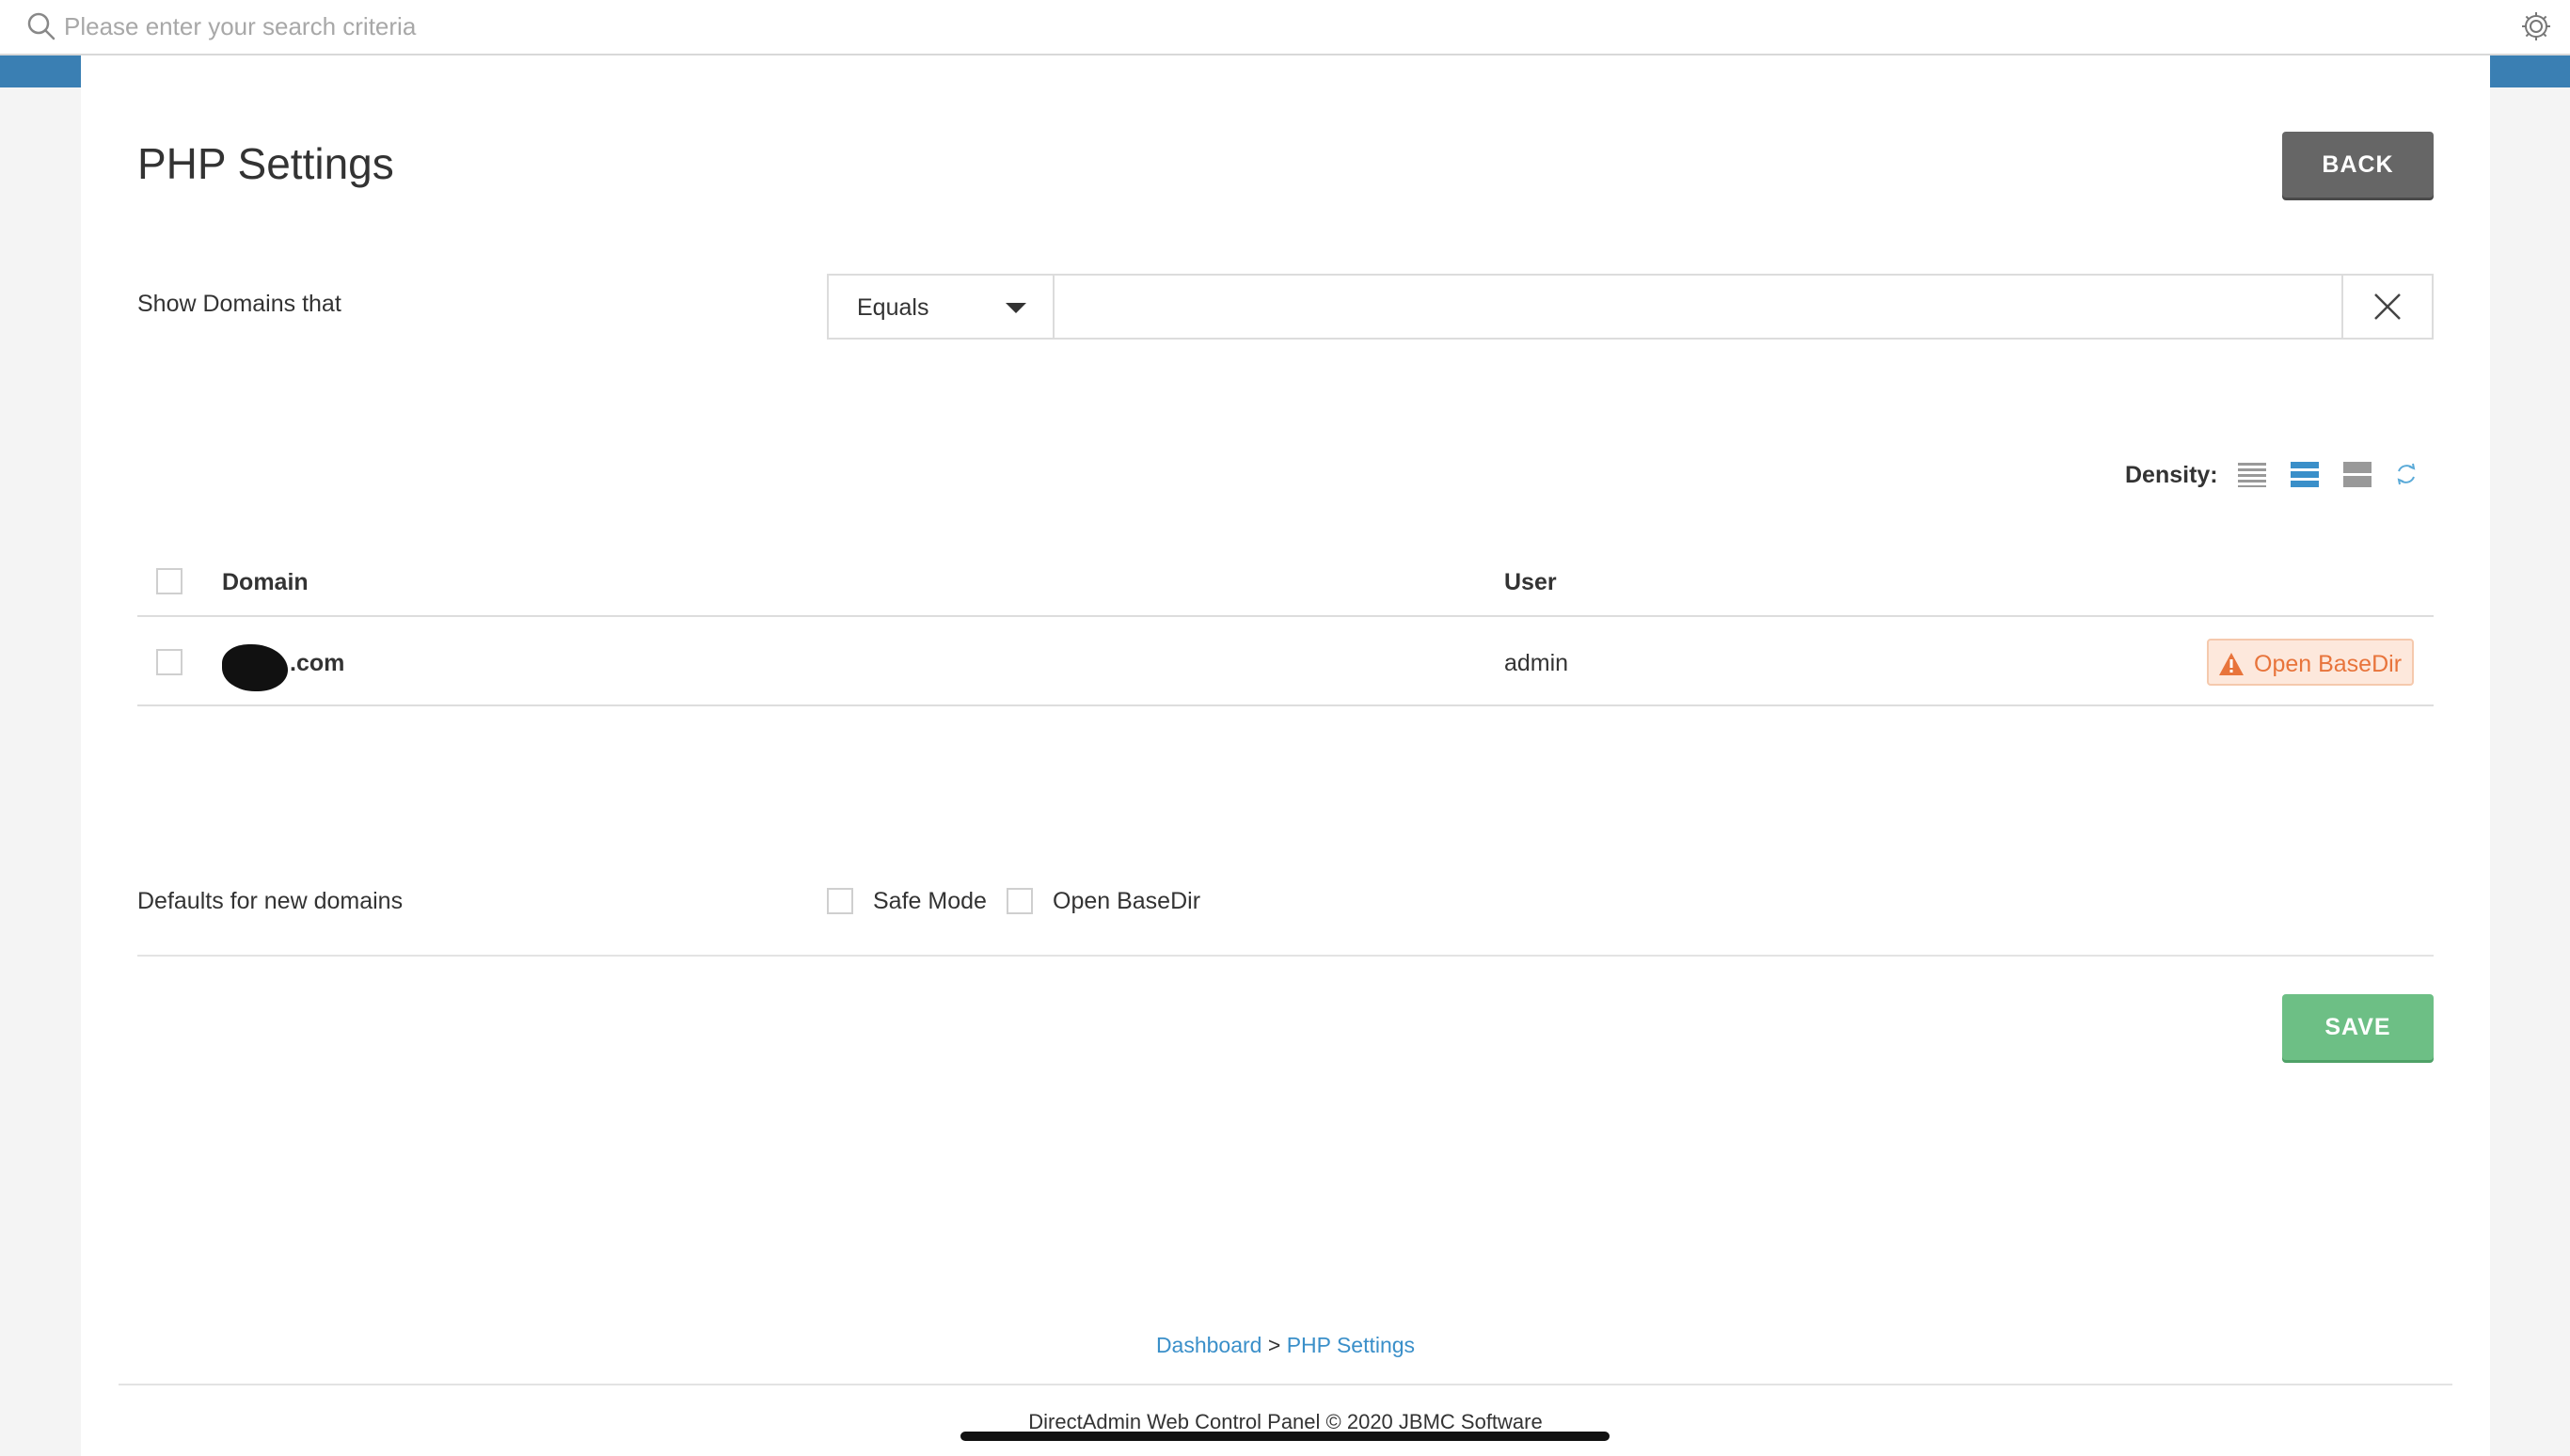 This screenshot has width=2570, height=1456. What do you see at coordinates (2358, 165) in the screenshot?
I see `back-button: BACK` at bounding box center [2358, 165].